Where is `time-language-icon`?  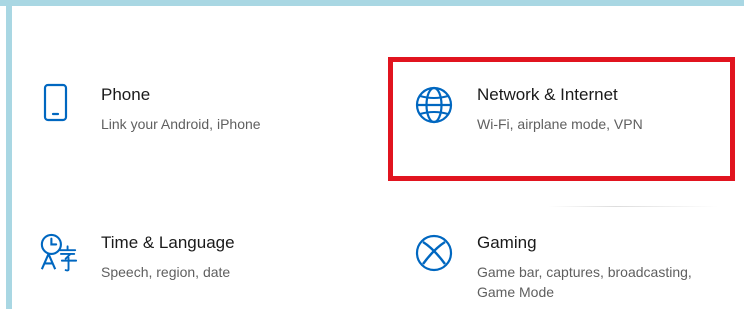 time-language-icon is located at coordinates (59, 253).